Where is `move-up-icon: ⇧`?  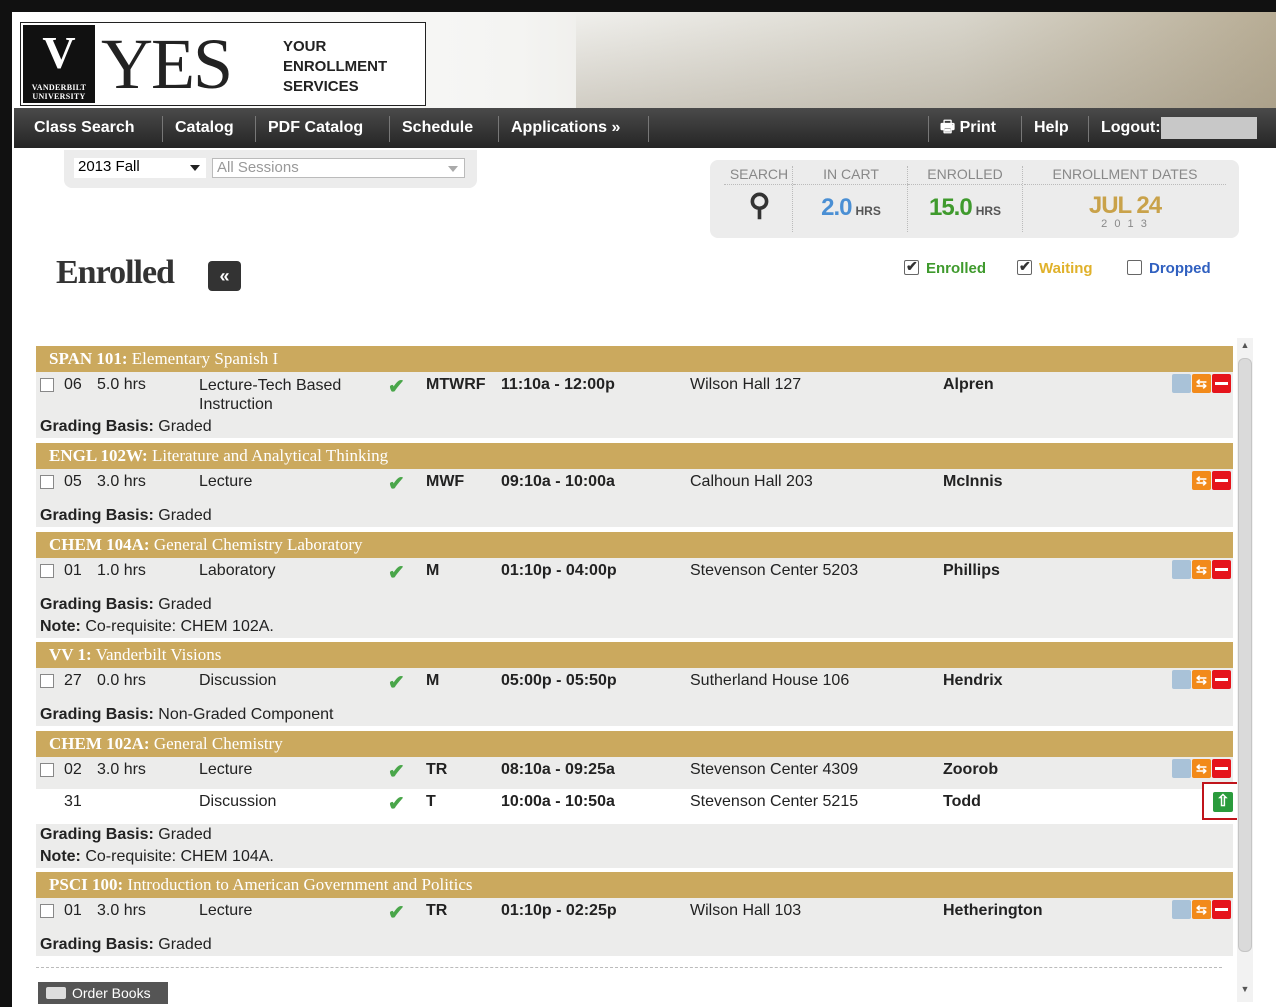 move-up-icon: ⇧ is located at coordinates (1223, 802).